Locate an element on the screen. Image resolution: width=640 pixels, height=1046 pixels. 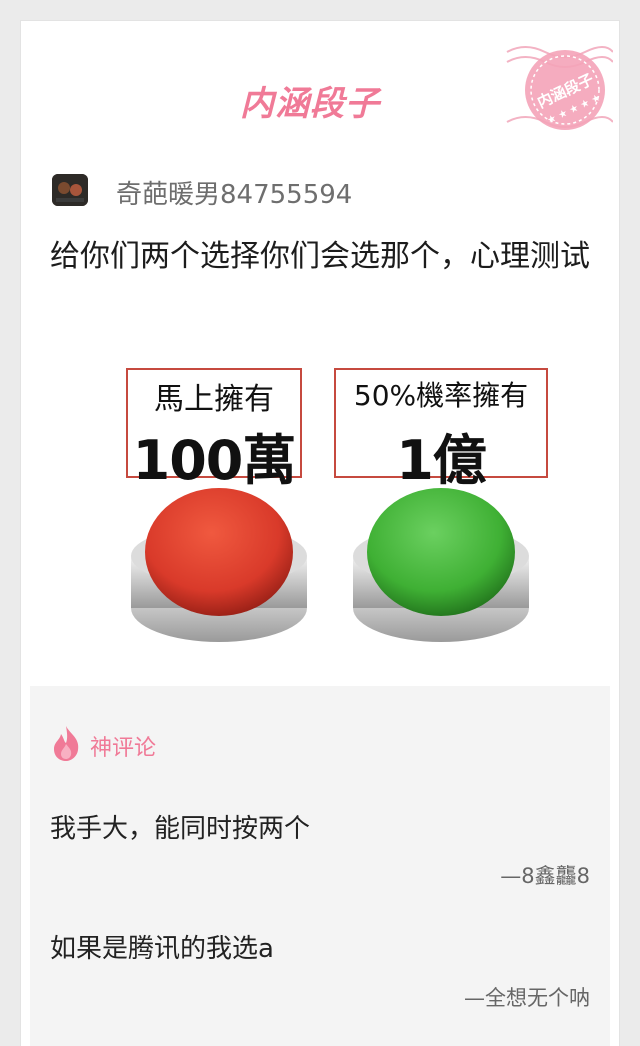
option-b-line1: 50%機率擁有 is located at coordinates (441, 395).